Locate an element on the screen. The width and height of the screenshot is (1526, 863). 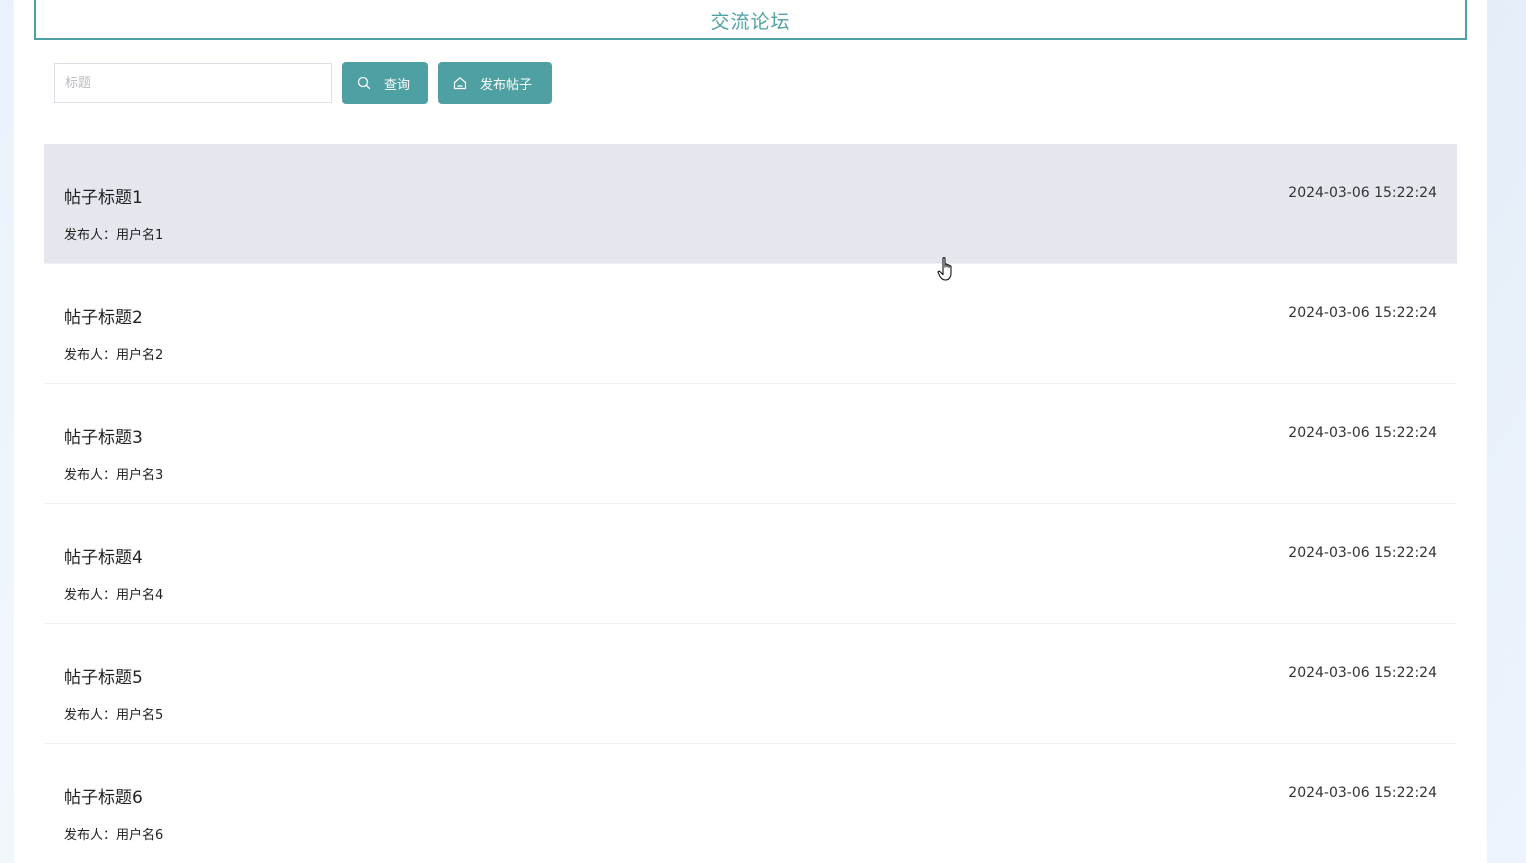
post-title: 帖子标题6 is located at coordinates (103, 798).